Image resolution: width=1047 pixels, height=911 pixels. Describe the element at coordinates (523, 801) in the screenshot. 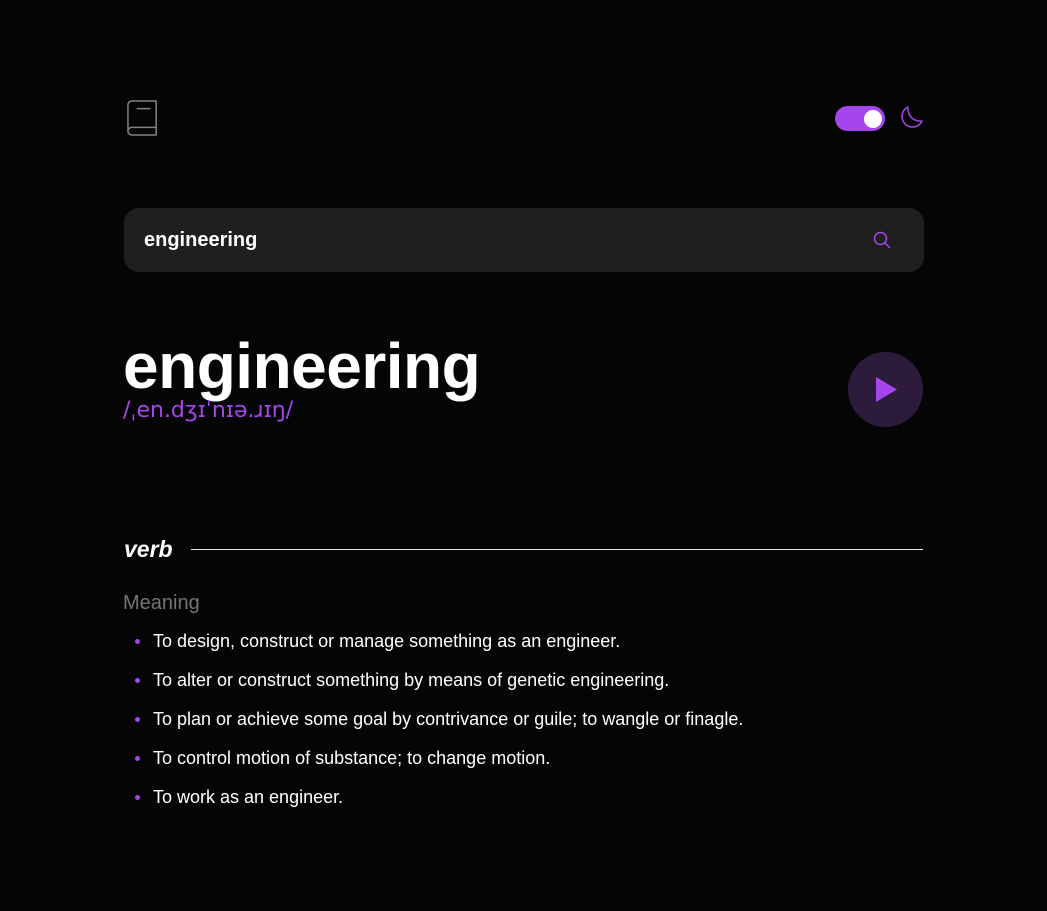

I see `definition-item: To work as an engineer.` at that location.